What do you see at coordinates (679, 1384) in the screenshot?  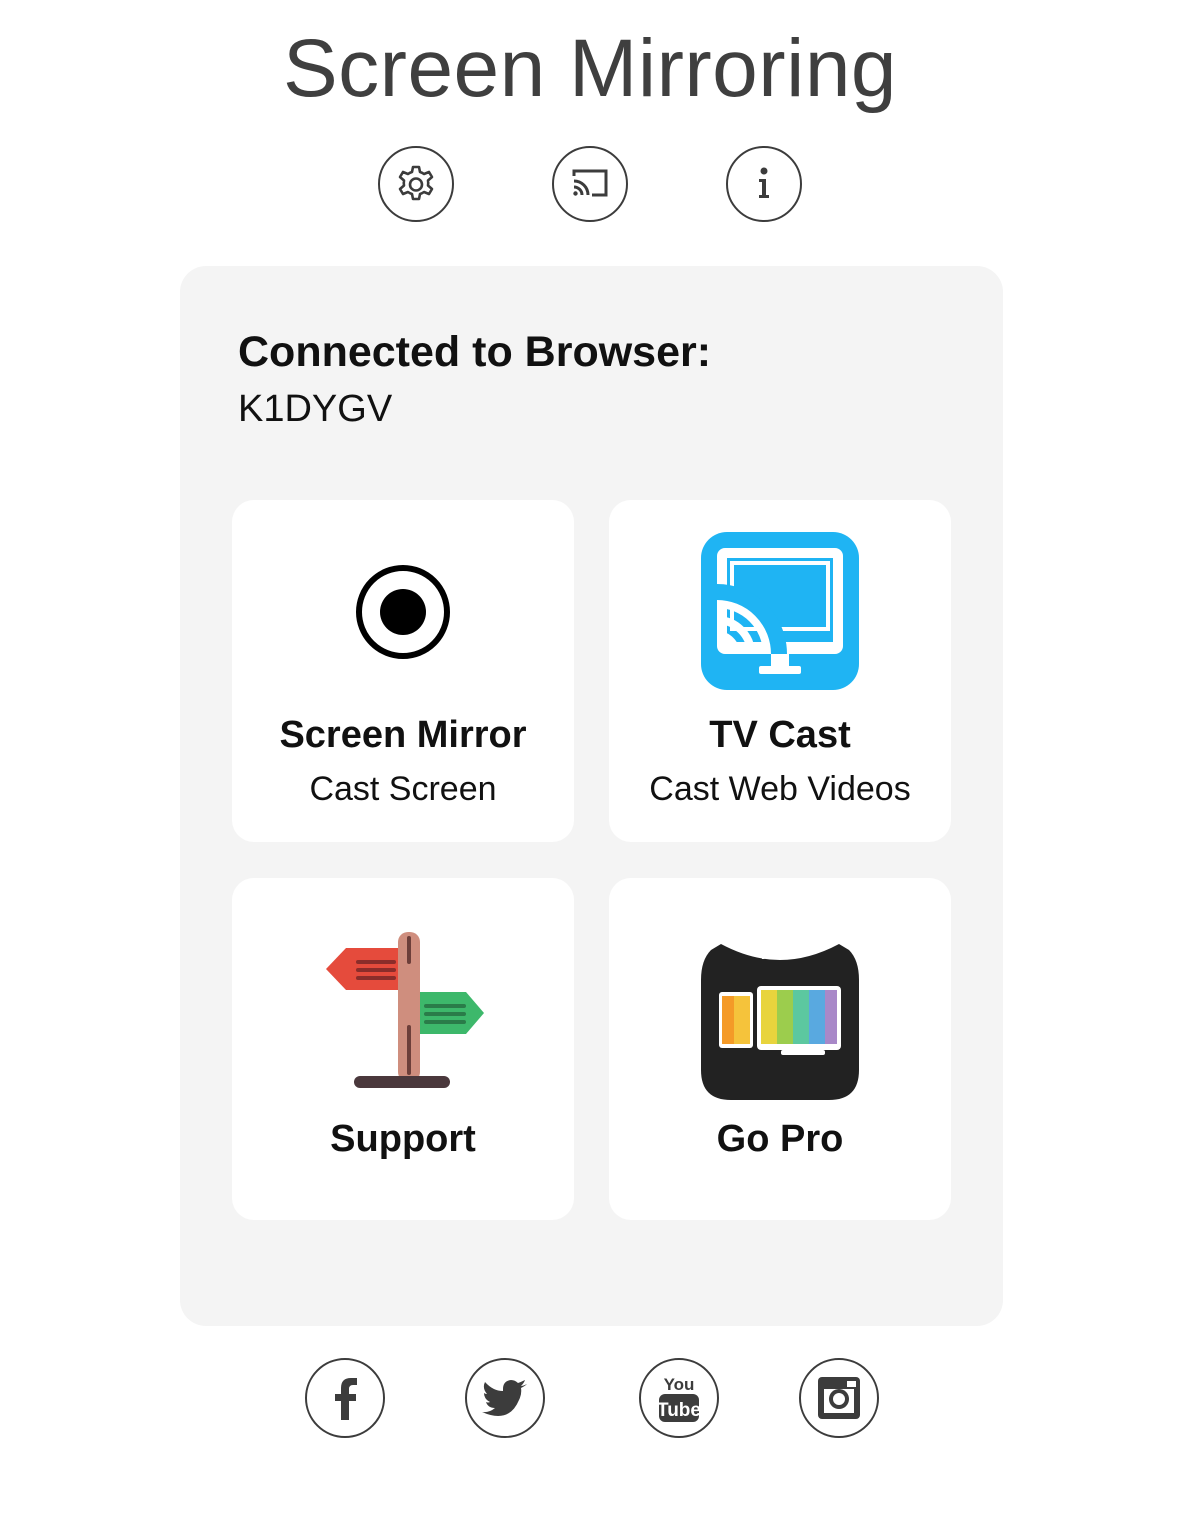 I see `youtube-text-top: You` at bounding box center [679, 1384].